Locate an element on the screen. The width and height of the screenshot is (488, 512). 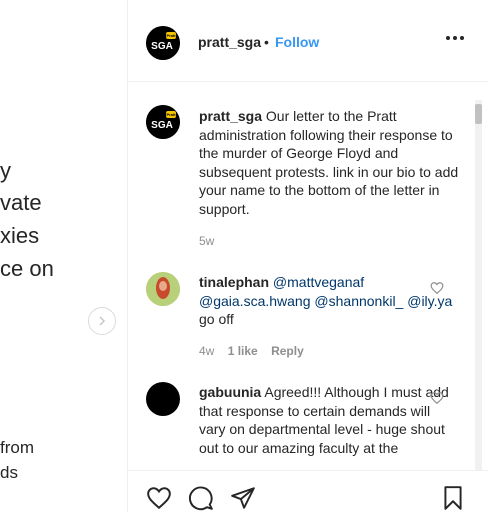
comment-meta: 4w 1 like Reply is located at coordinates (251, 351).